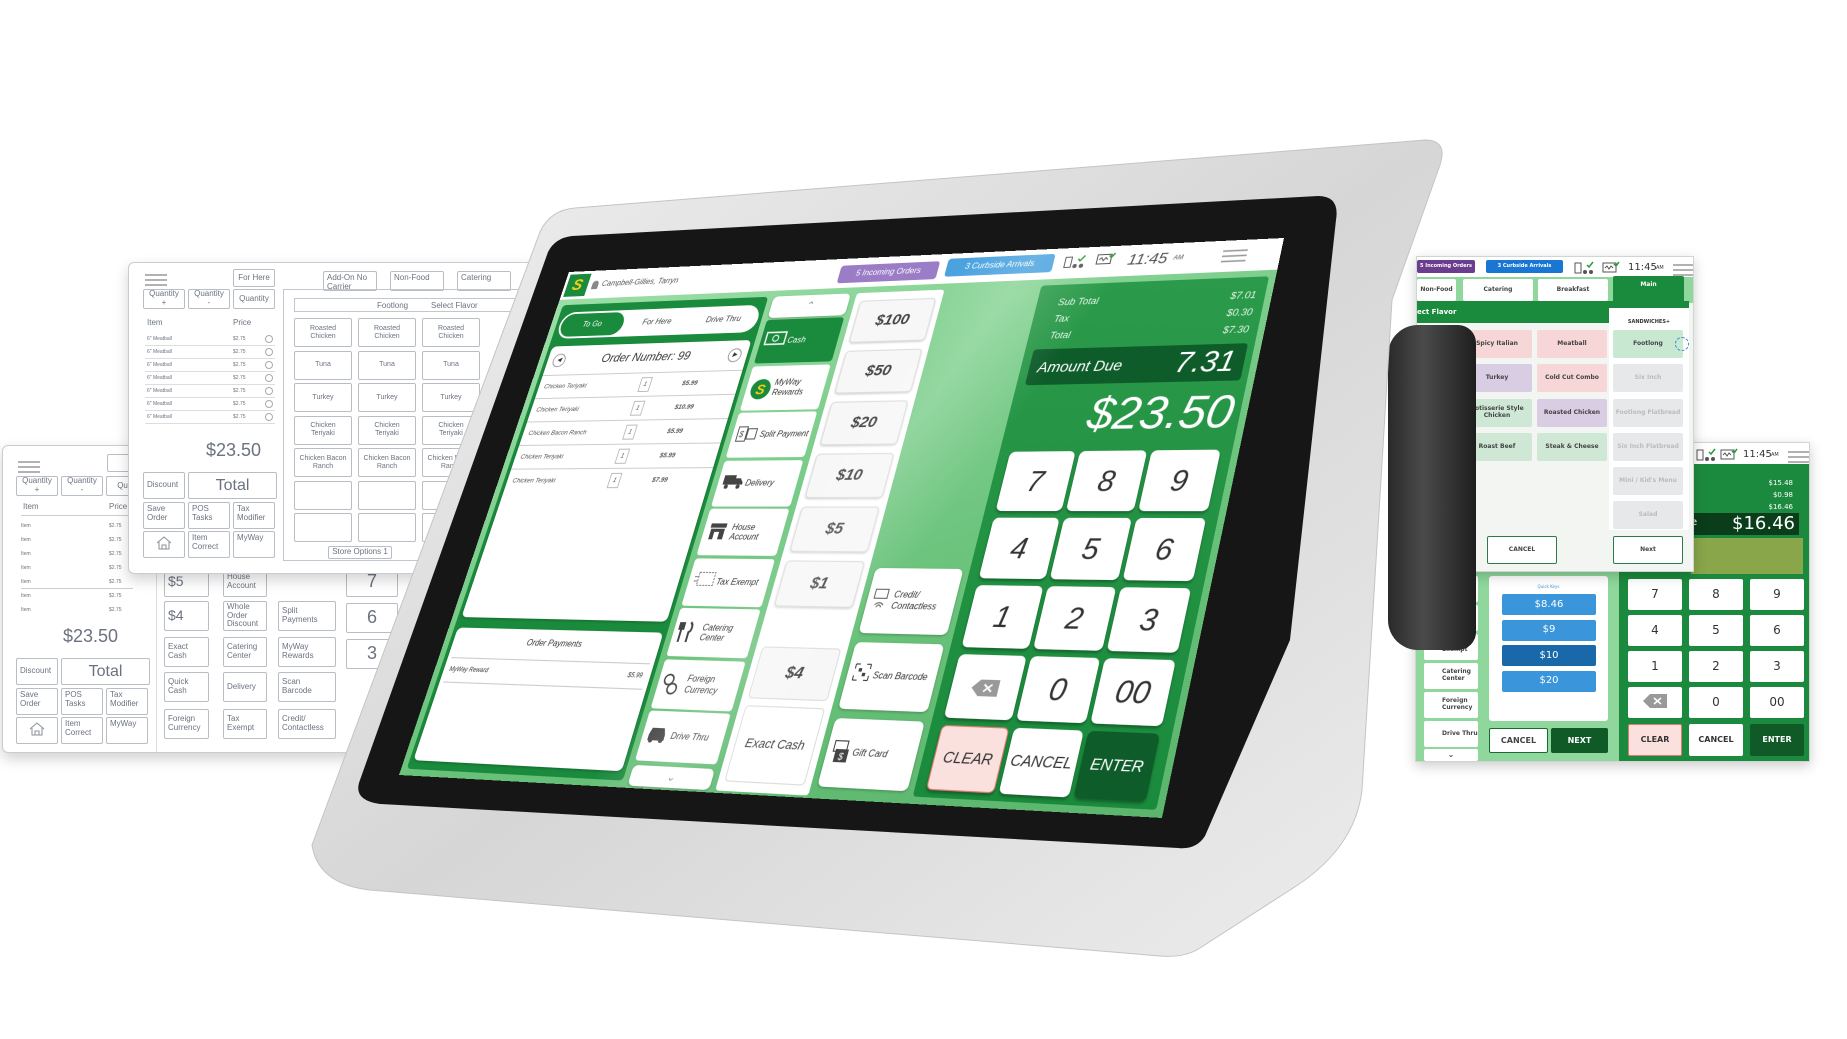  I want to click on barcode-icon, so click(861, 675).